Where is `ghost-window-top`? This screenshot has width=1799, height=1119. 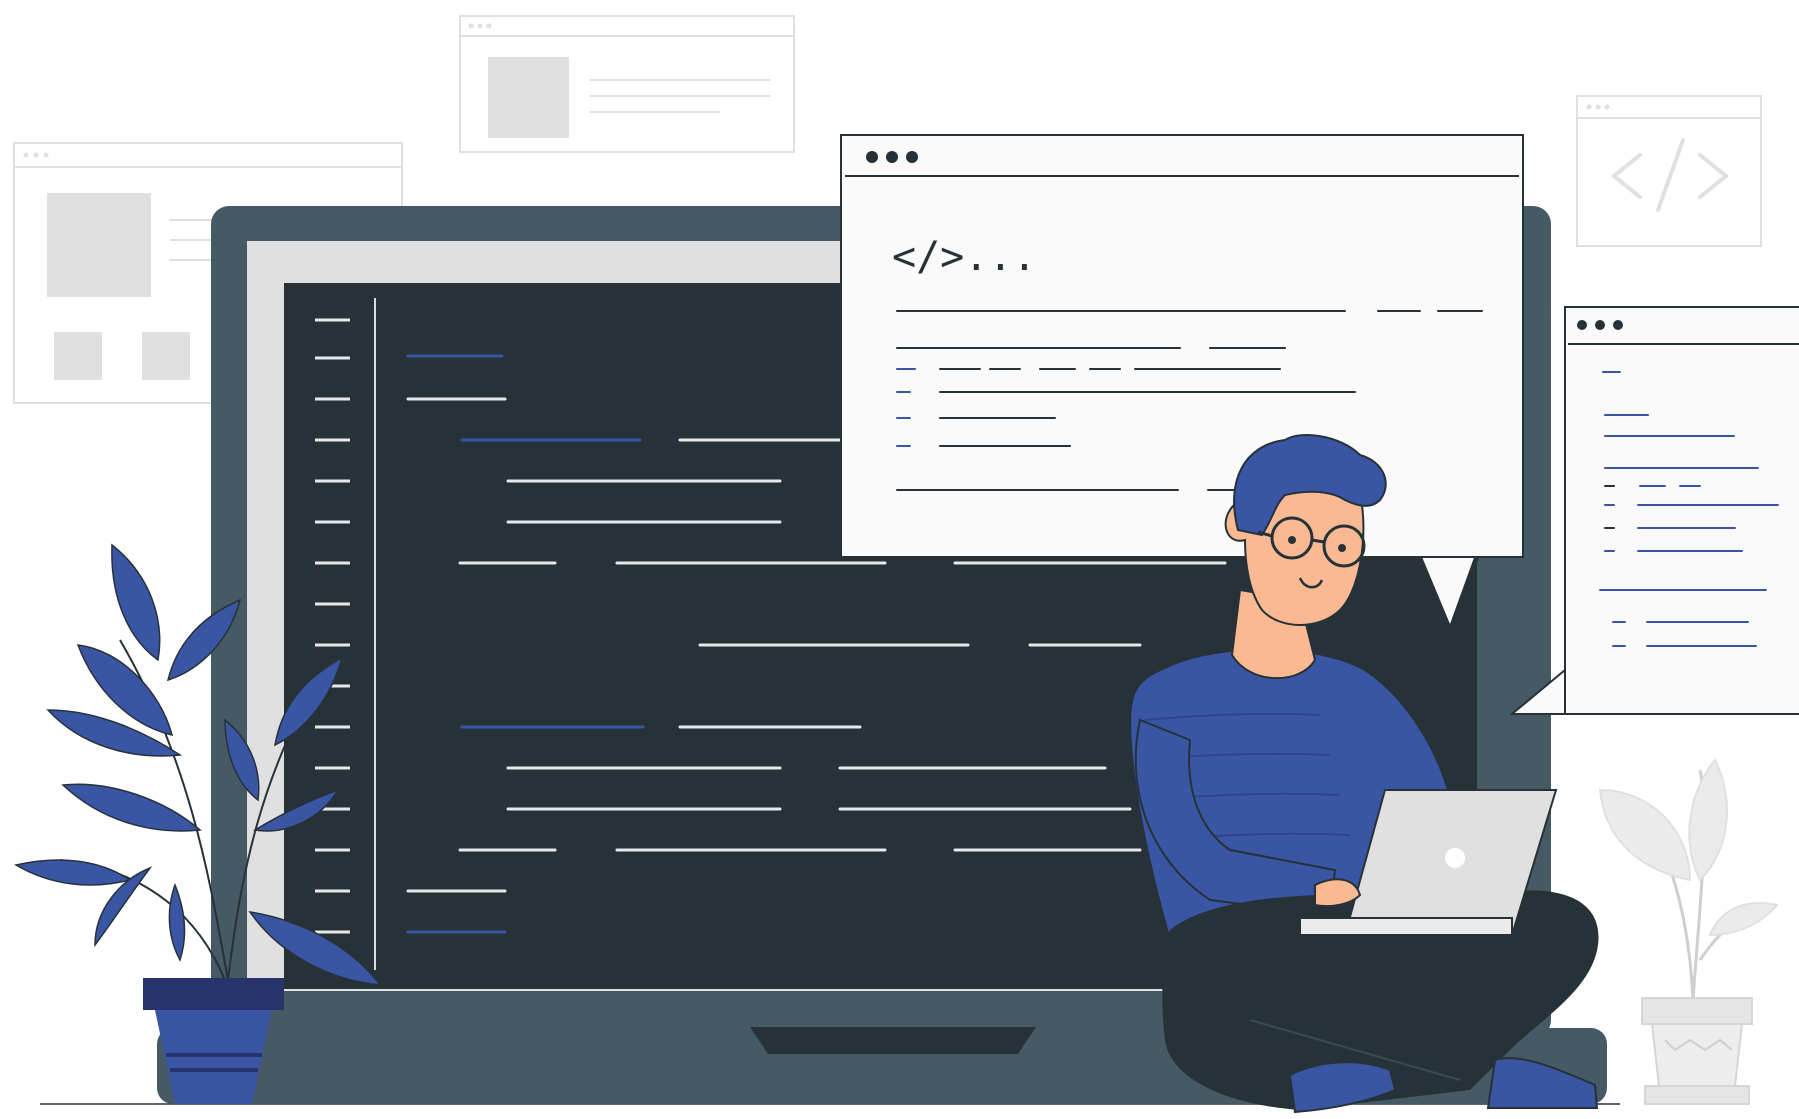 ghost-window-top is located at coordinates (627, 84).